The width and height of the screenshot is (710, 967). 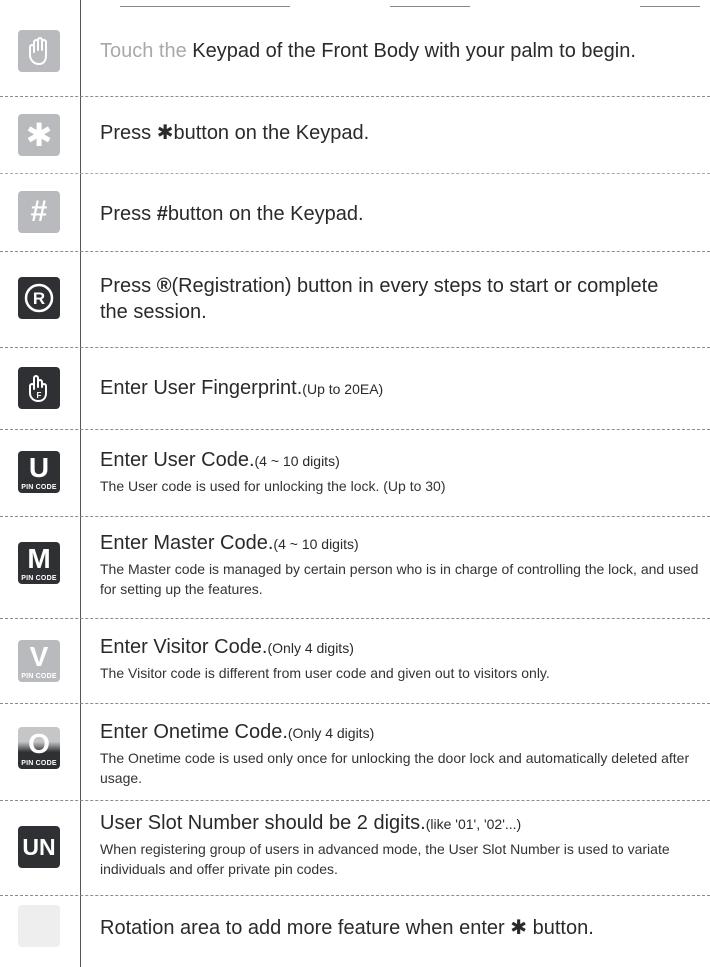 I want to click on row-text: Enter User Fingerprint.(Up to 20EA), so click(x=402, y=388).